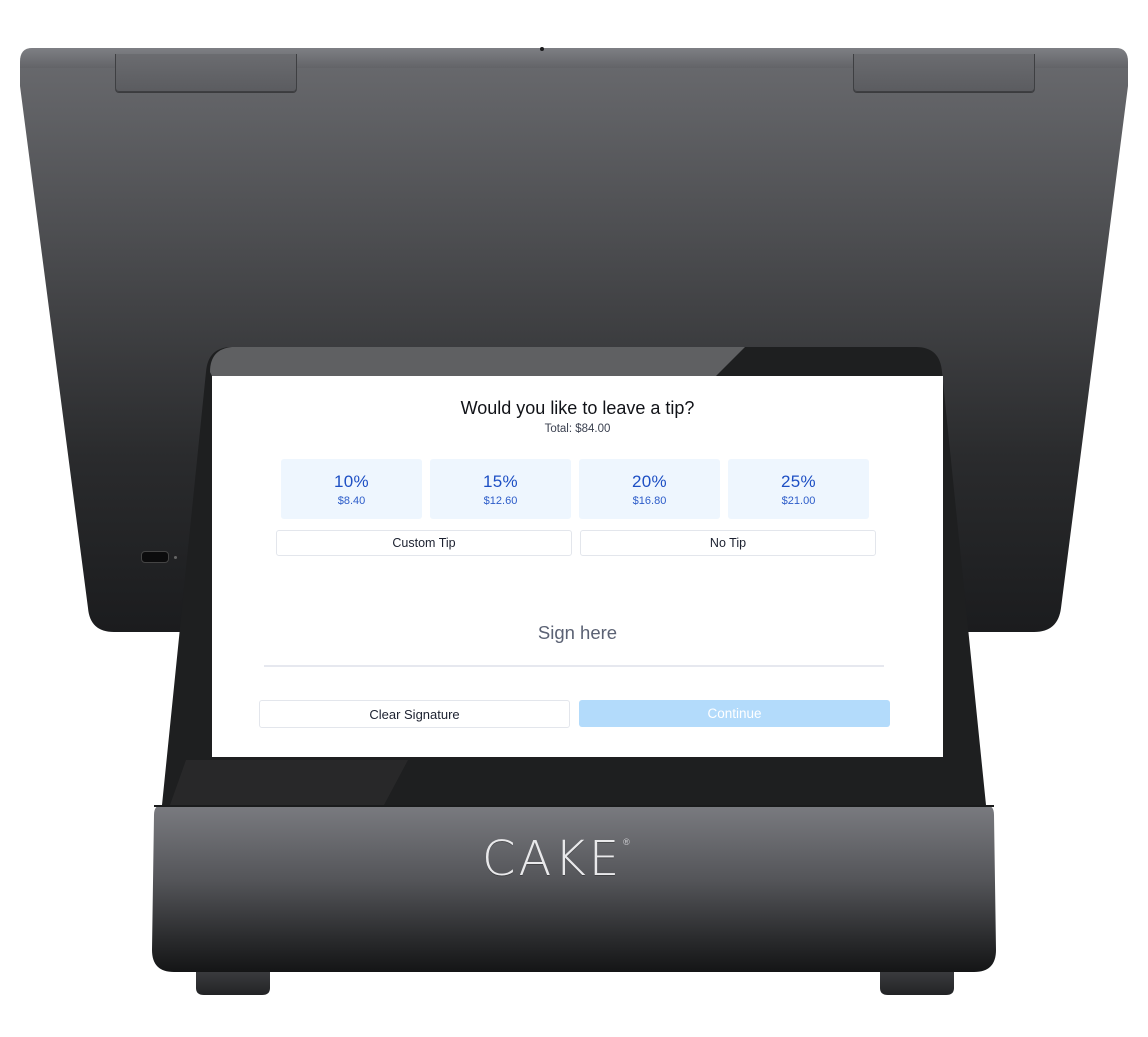 The image size is (1148, 1037). I want to click on tip-percent: 25%, so click(798, 481).